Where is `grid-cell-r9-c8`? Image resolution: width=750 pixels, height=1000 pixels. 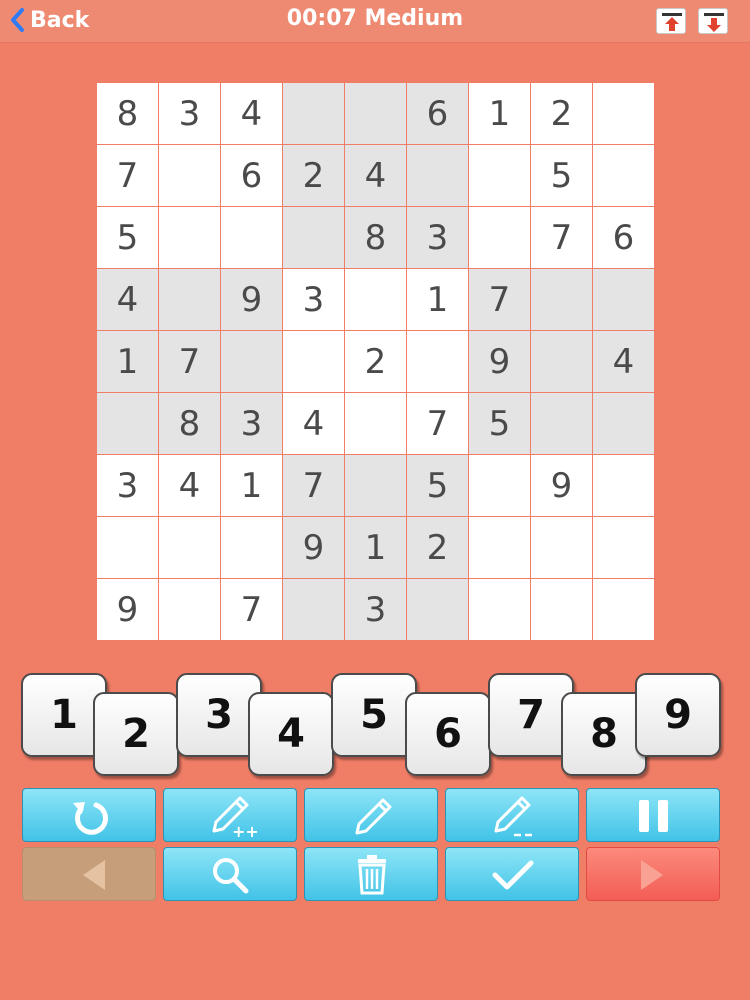 grid-cell-r9-c8 is located at coordinates (561, 609).